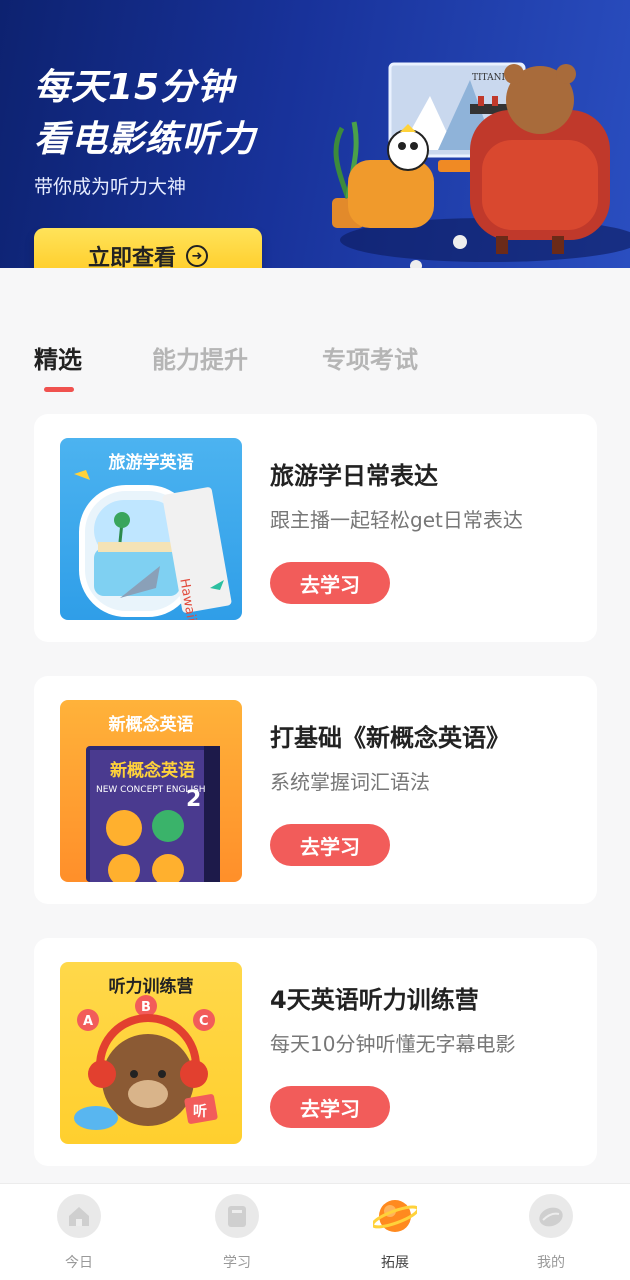 The image size is (630, 1280). I want to click on course-thumbnail-new-concept: 新概念英语 新概念英语 NEW CONCEPT ENGLISH 2, so click(151, 791).